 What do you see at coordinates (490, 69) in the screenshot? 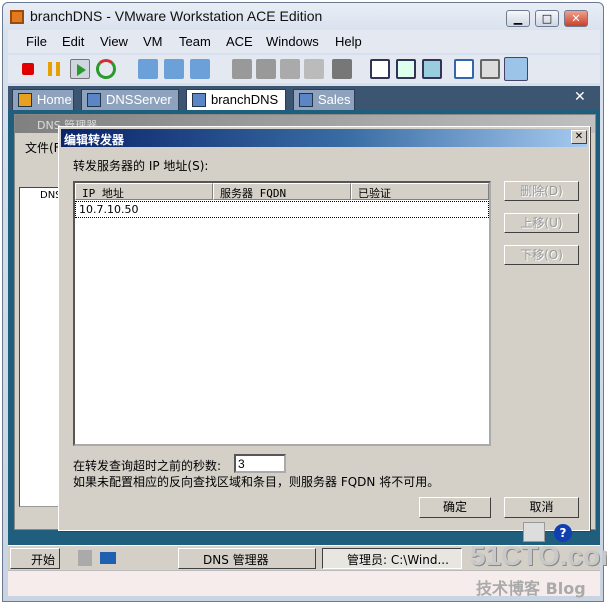
I see `console-view-icon` at bounding box center [490, 69].